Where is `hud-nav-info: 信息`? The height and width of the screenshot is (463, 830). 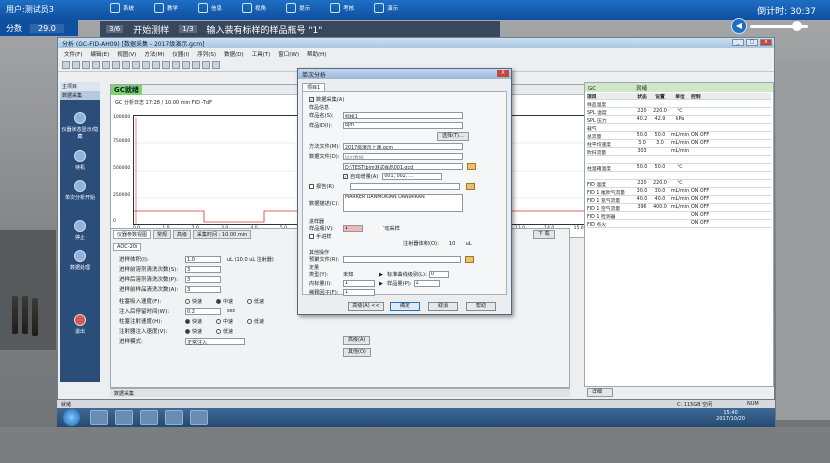 hud-nav-info: 信息 is located at coordinates (210, 8).